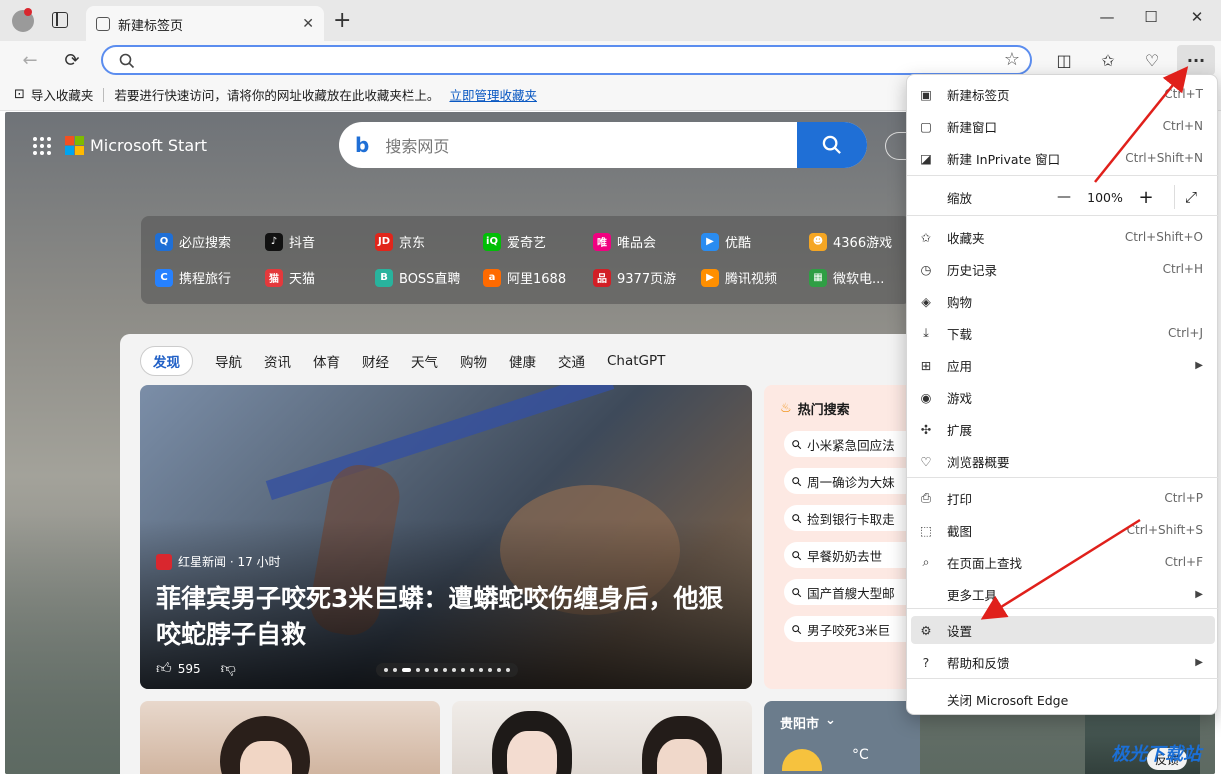  Describe the element at coordinates (522, 361) in the screenshot. I see `feed-tab: 健康` at that location.